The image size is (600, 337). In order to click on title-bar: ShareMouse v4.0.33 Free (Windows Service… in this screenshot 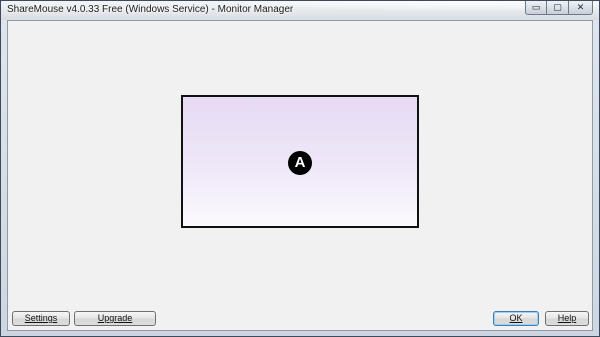, I will do `click(300, 10)`.